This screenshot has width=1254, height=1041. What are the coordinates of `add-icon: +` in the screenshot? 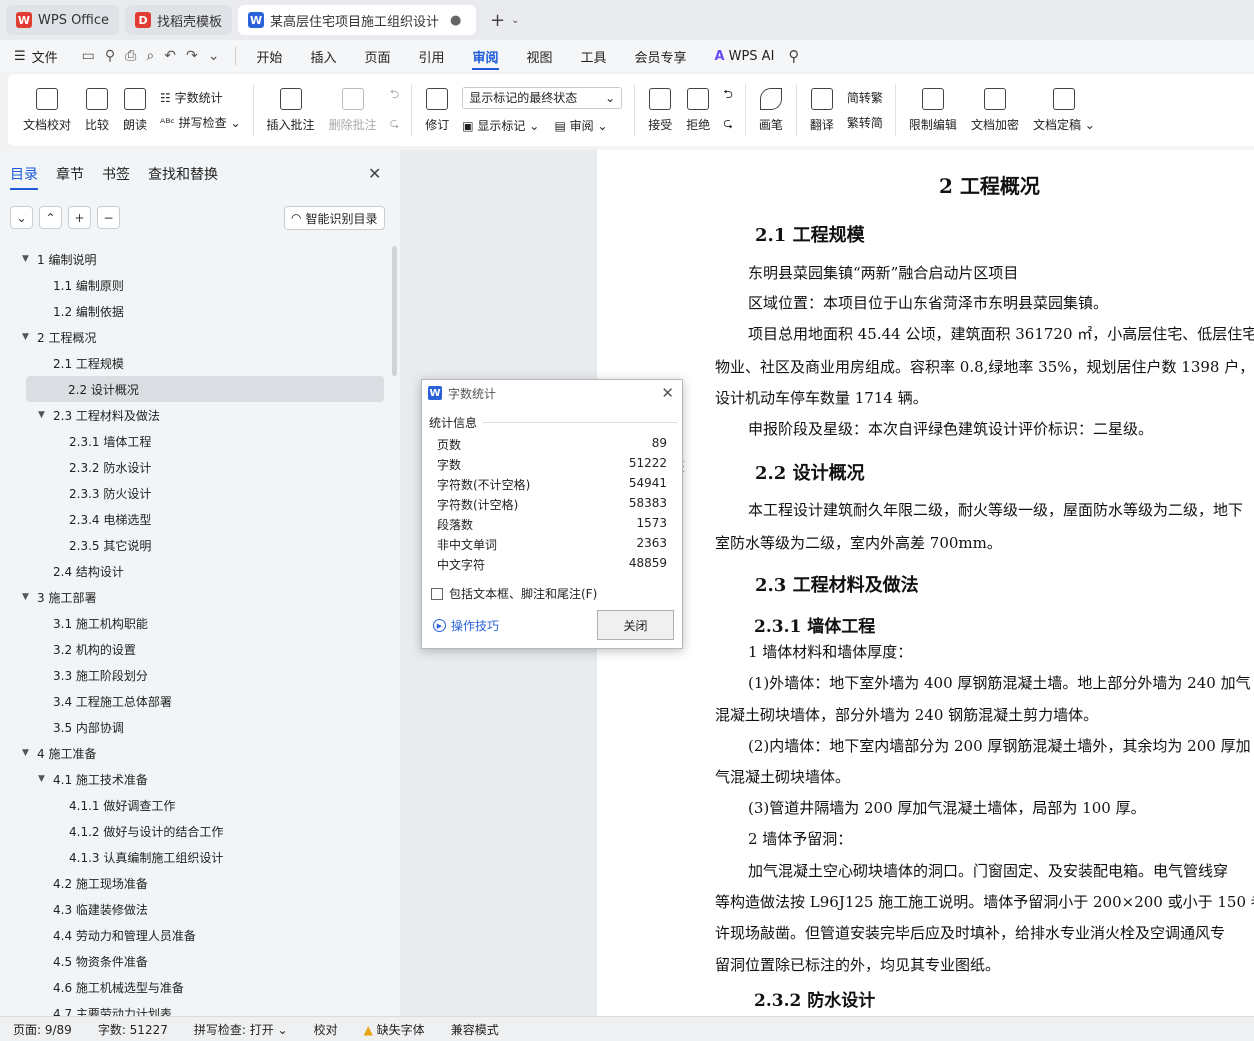 It's located at (79, 217).